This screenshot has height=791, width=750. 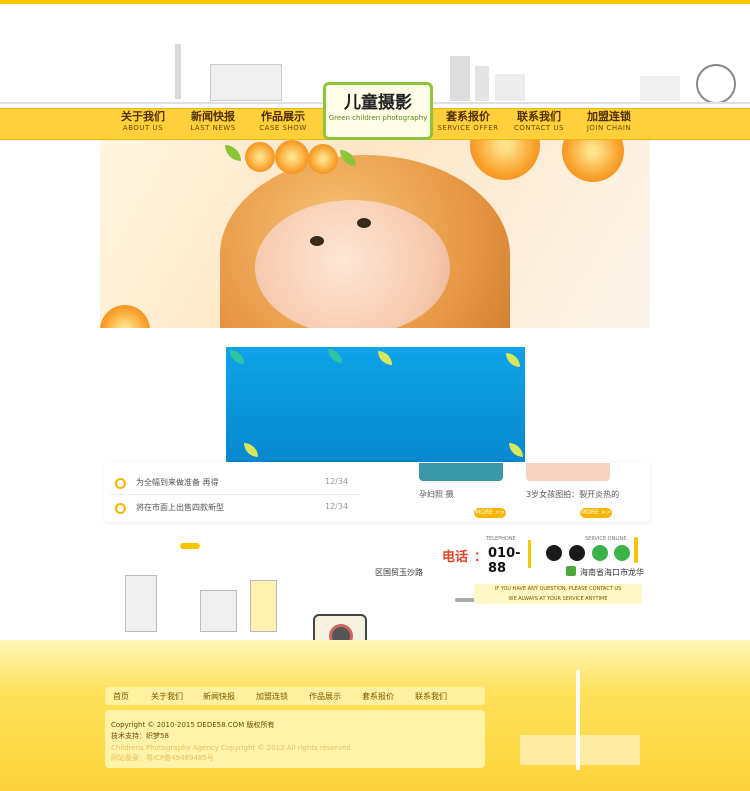 What do you see at coordinates (378, 696) in the screenshot?
I see `footer-link-offer: 套系报价` at bounding box center [378, 696].